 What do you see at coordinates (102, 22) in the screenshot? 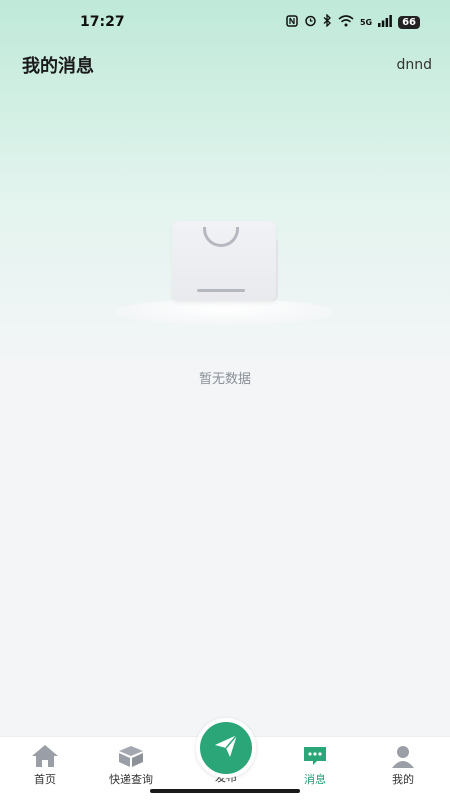
I see `status-time: 17:27` at bounding box center [102, 22].